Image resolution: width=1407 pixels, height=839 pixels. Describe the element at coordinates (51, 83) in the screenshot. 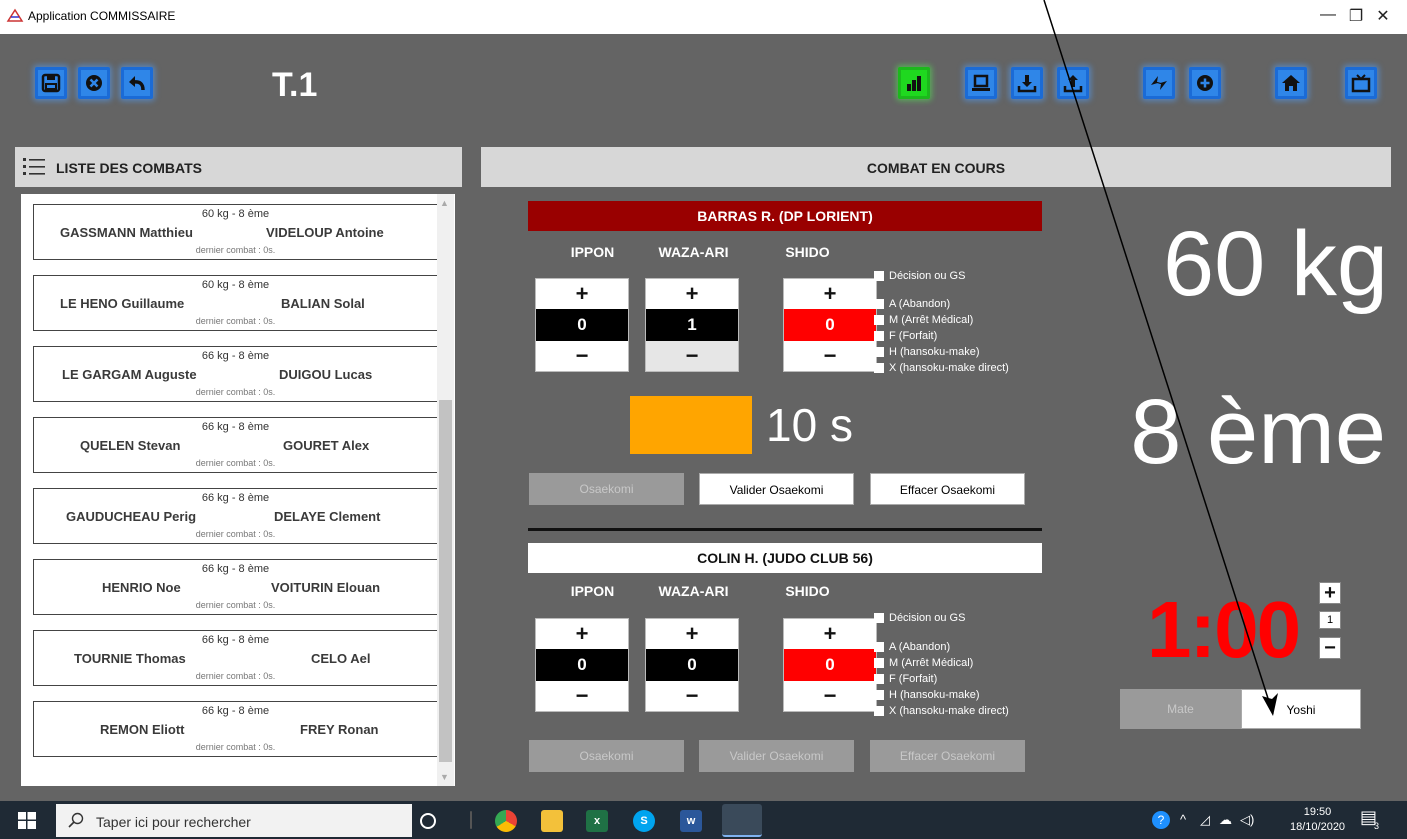

I see `save-button` at that location.